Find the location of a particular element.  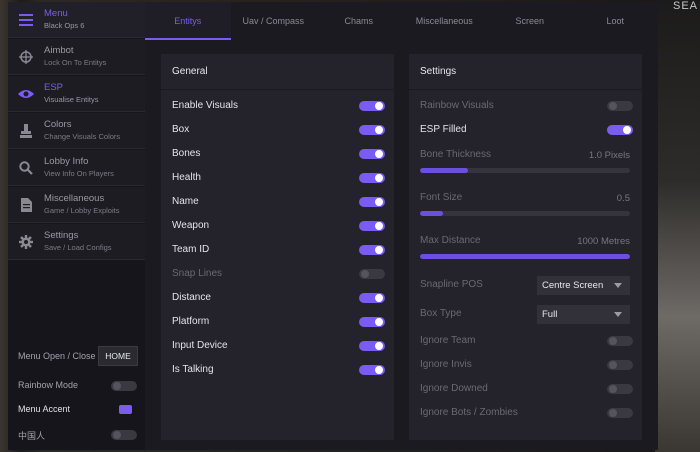

sidebar-item-aimbot: Aimbot Lock On To Entitys is located at coordinates (76, 57).